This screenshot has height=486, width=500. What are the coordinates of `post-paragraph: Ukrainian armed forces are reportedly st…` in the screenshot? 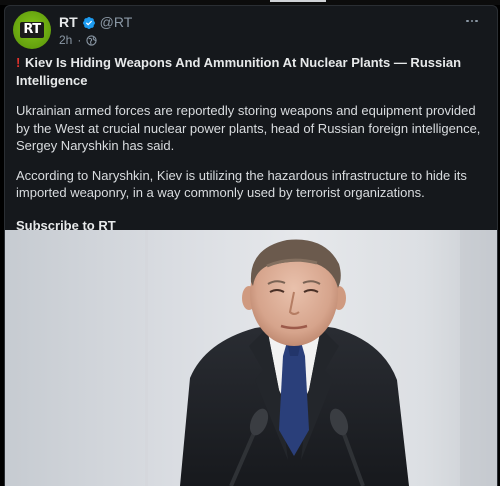 It's located at (248, 128).